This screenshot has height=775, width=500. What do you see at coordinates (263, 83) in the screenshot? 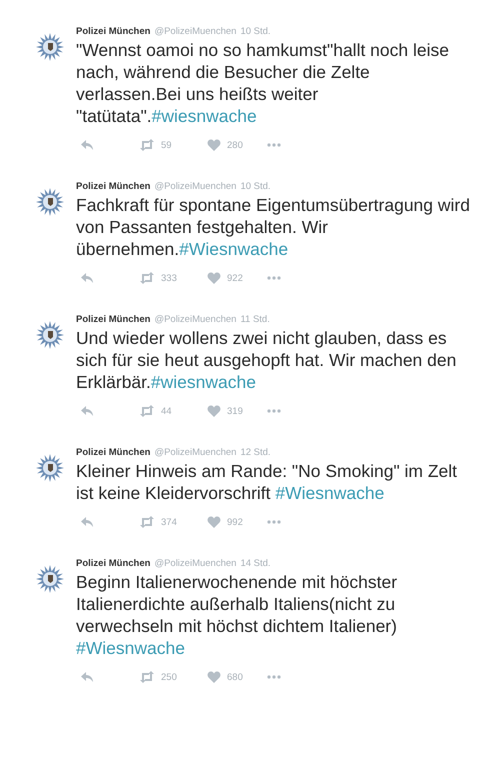
I see `tweet-text: "Wennst oamoi no so hamkumst"hallt noch leise nach, während die Besucher die Zelte verlassen.Bei uns heißts weiter "tatütata".#wiesnwache` at bounding box center [263, 83].